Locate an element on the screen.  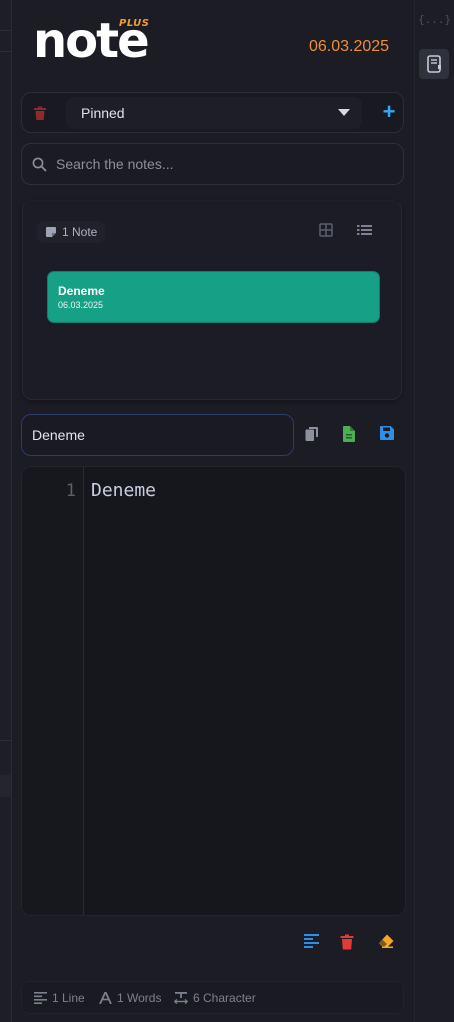
note-icon is located at coordinates (51, 232).